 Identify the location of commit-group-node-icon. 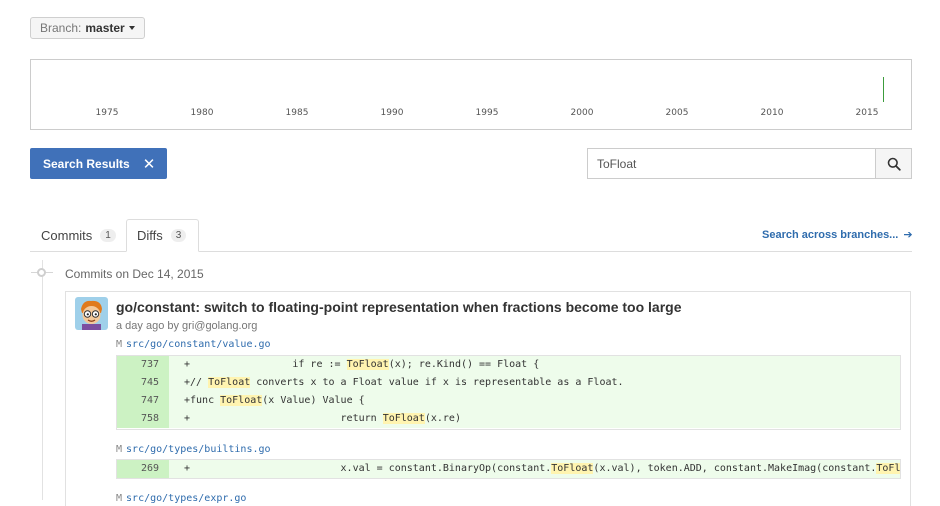
(41, 272).